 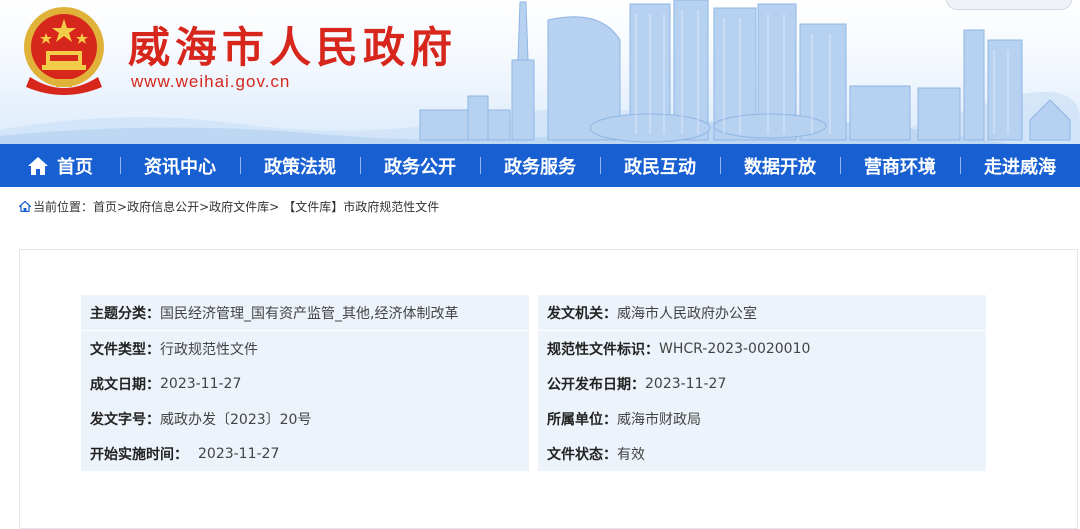 What do you see at coordinates (361, 206) in the screenshot?
I see `breadcrumb-current-category: 【文件库】市政府规范性文件` at bounding box center [361, 206].